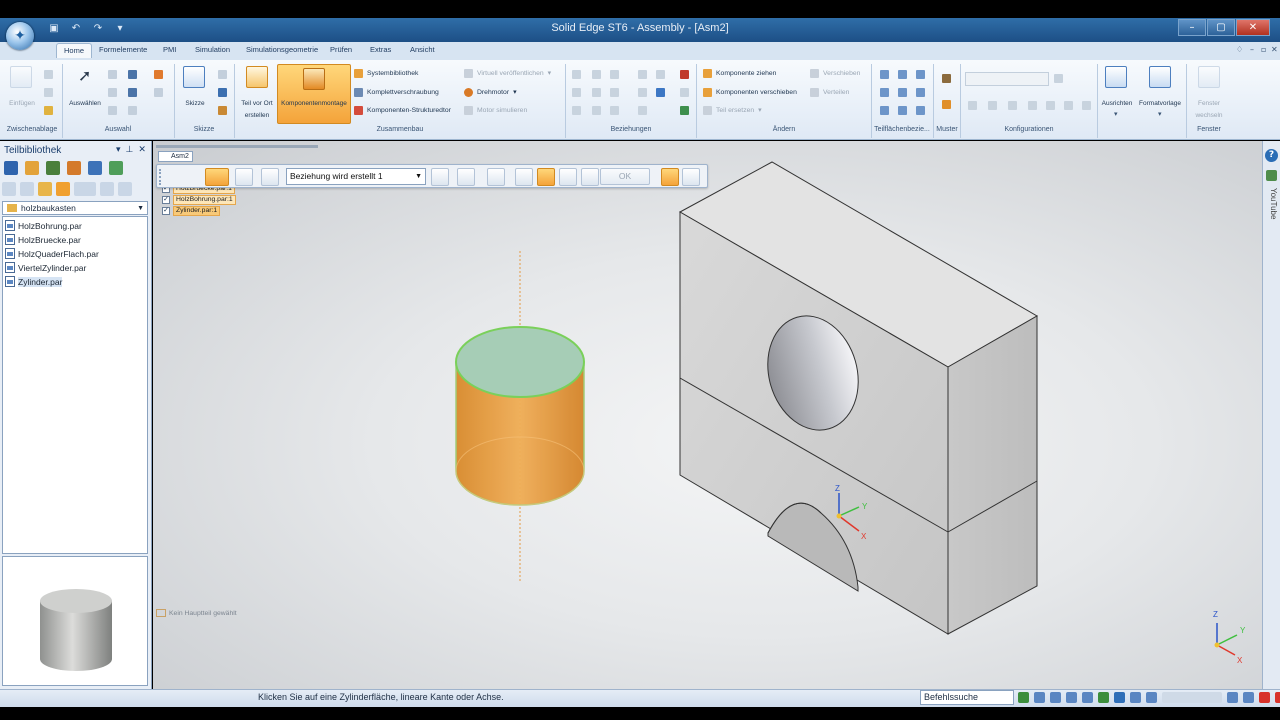 The height and width of the screenshot is (720, 1280). What do you see at coordinates (158, 92) in the screenshot?
I see `select-hide-icon` at bounding box center [158, 92].